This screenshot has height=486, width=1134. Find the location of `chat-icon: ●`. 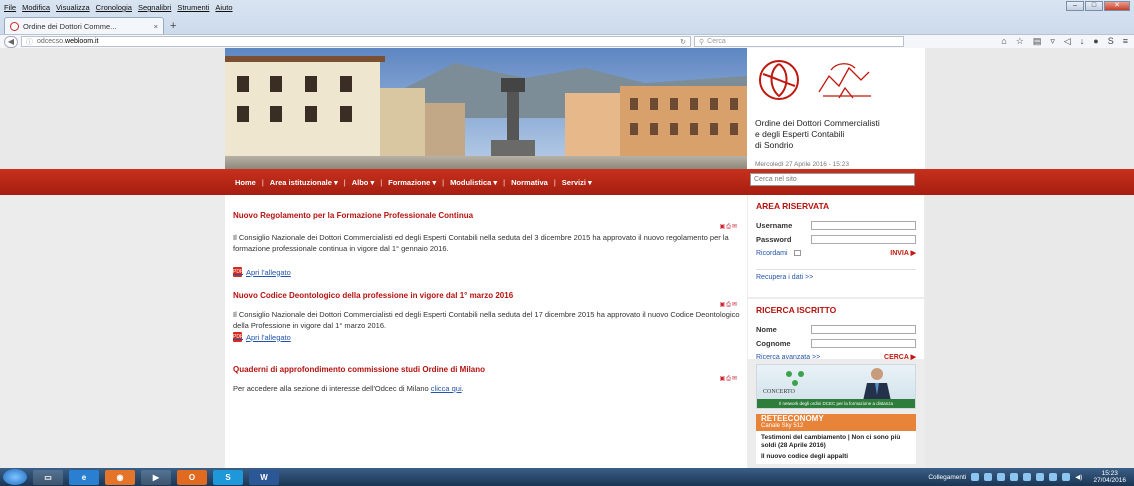

chat-icon: ● is located at coordinates (1095, 41).